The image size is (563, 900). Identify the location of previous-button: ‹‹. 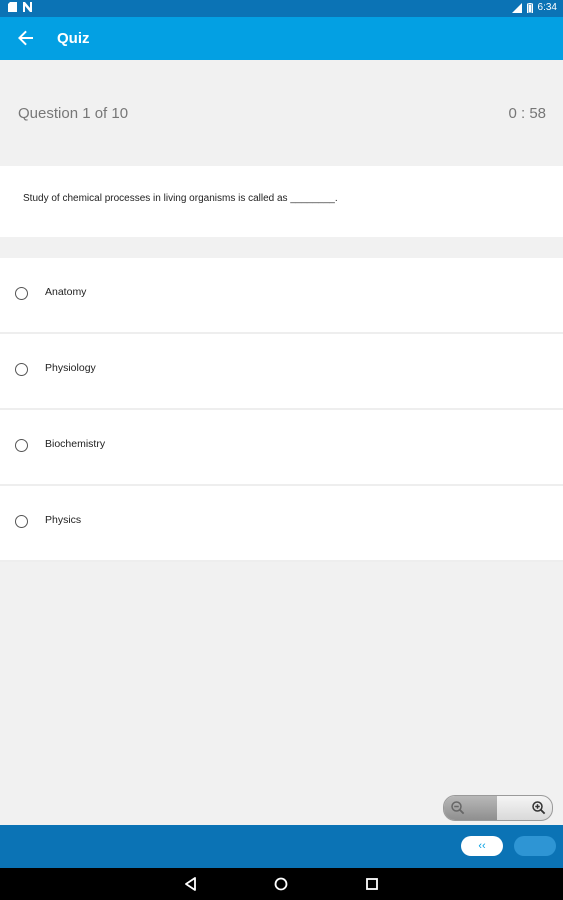
(482, 846).